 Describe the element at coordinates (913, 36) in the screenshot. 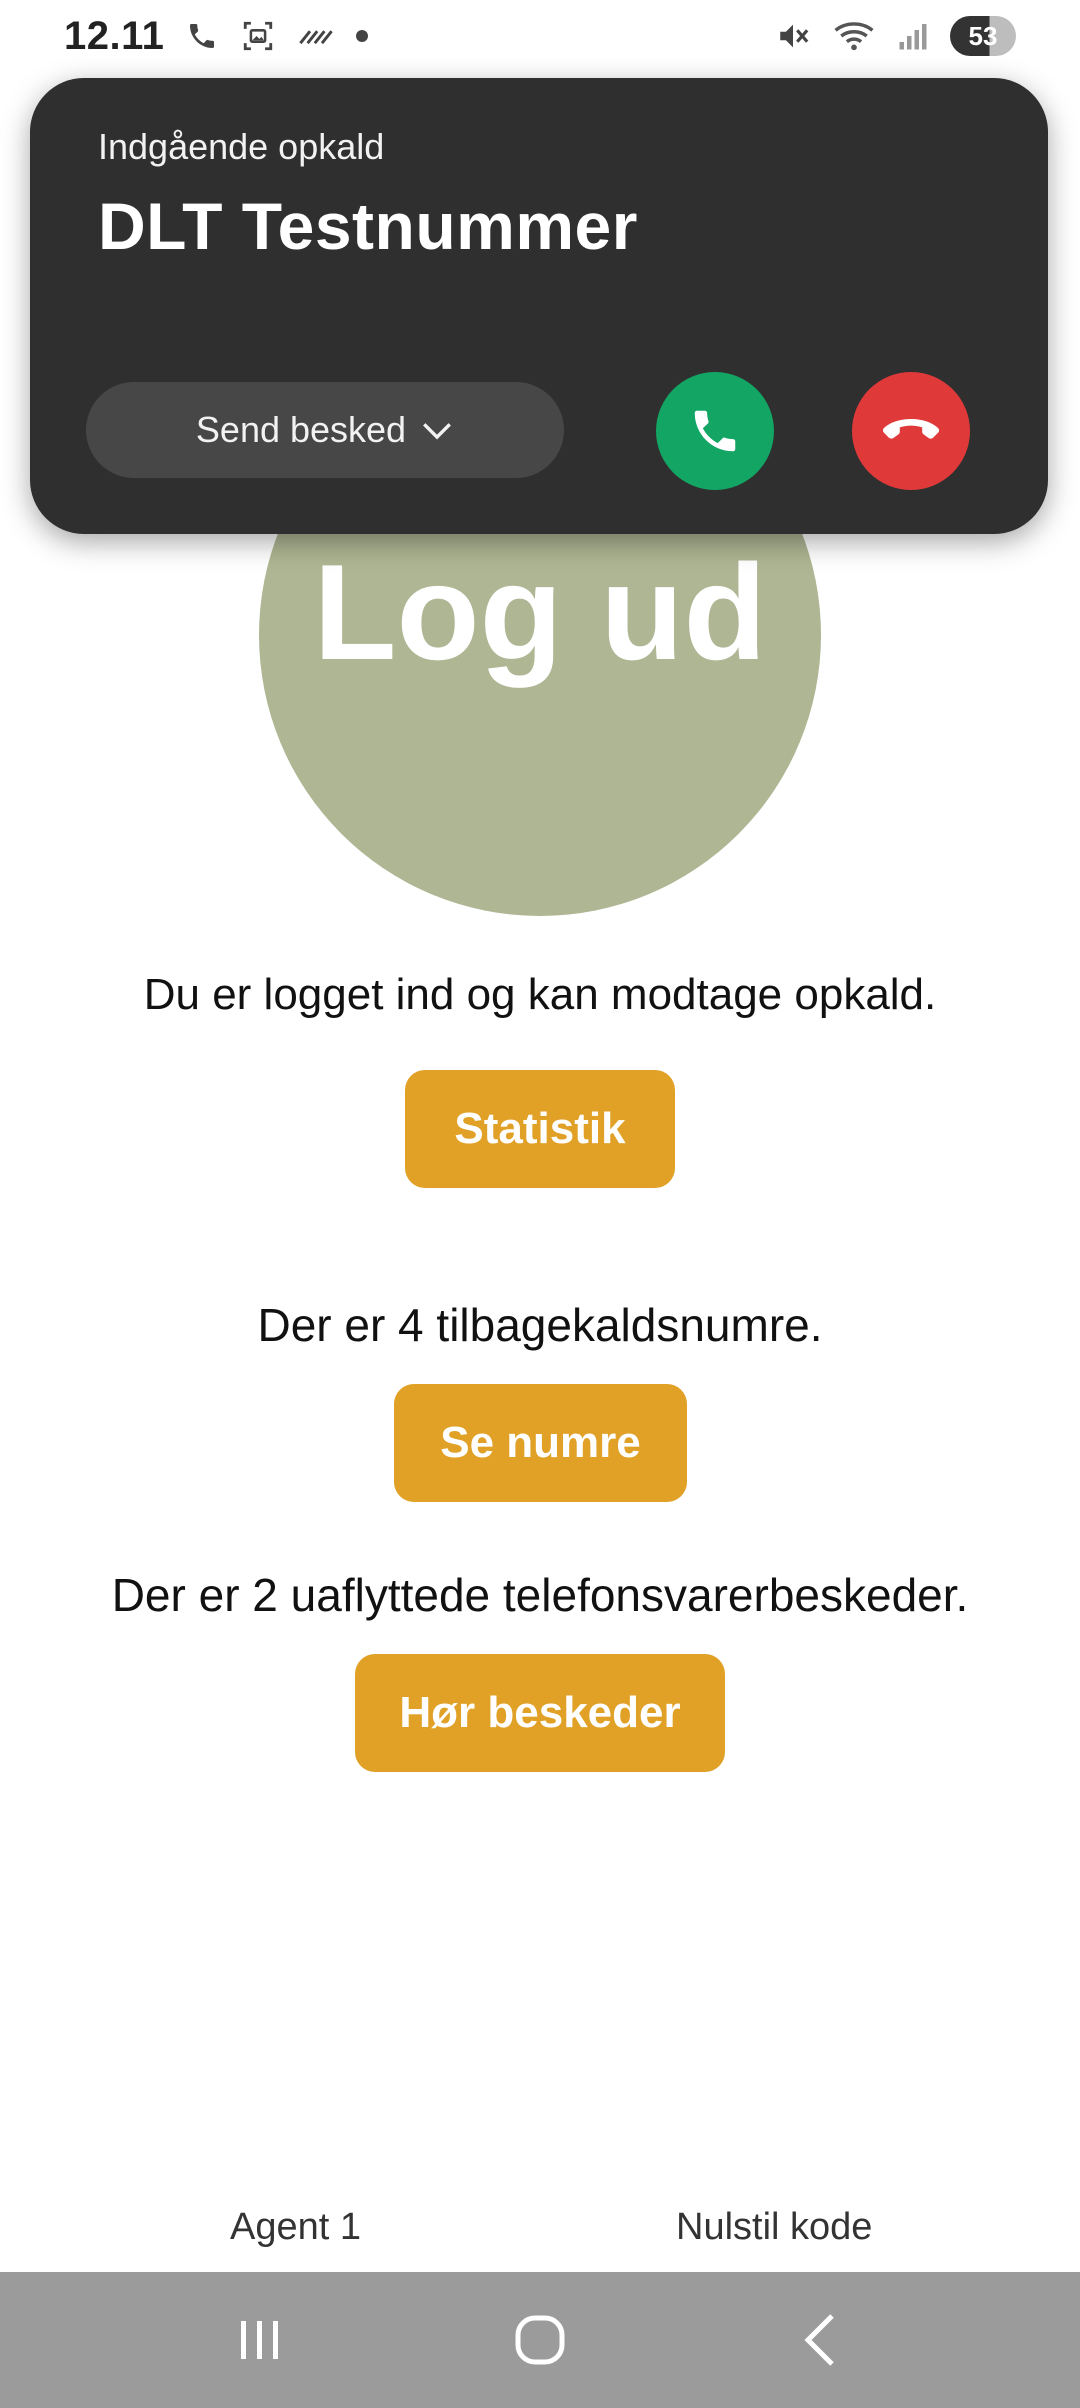

I see `signal-icon` at that location.